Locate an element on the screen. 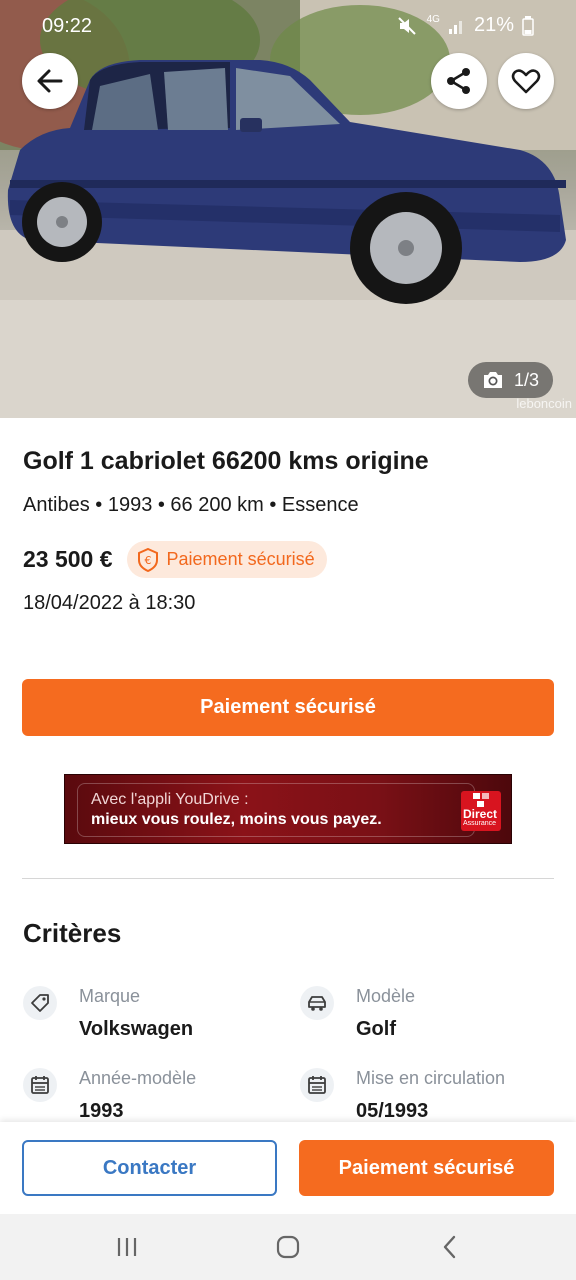 This screenshot has width=576, height=1280. ad-logo-text-2: Assurance is located at coordinates (480, 823).